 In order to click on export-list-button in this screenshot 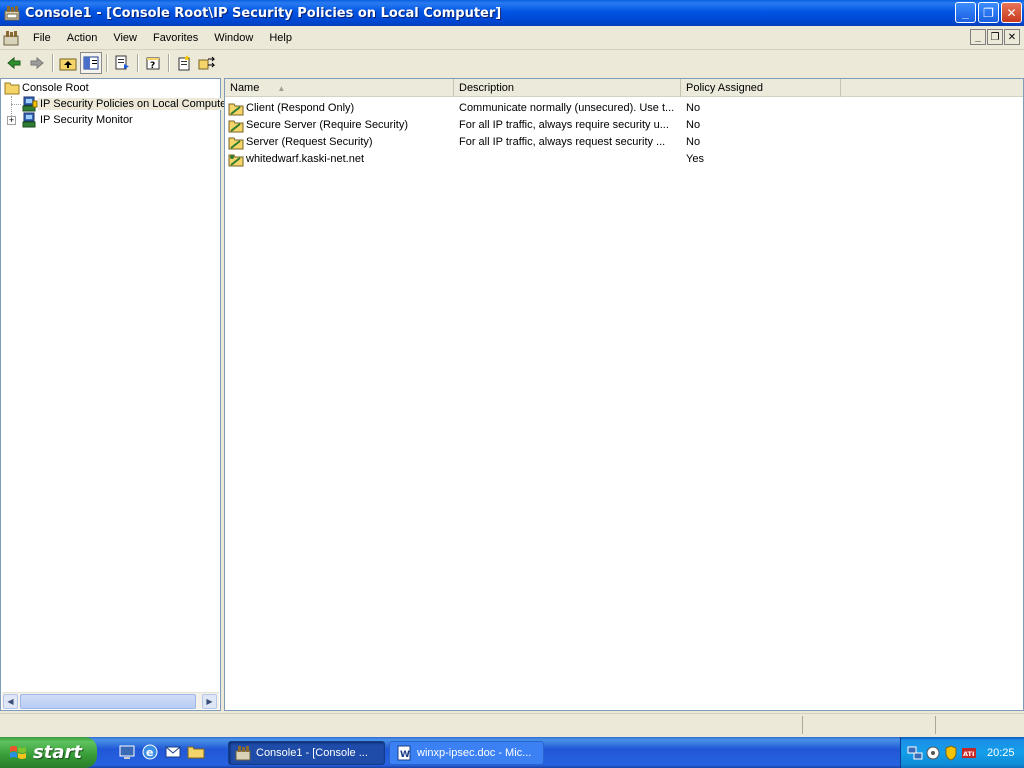, I will do `click(122, 63)`.